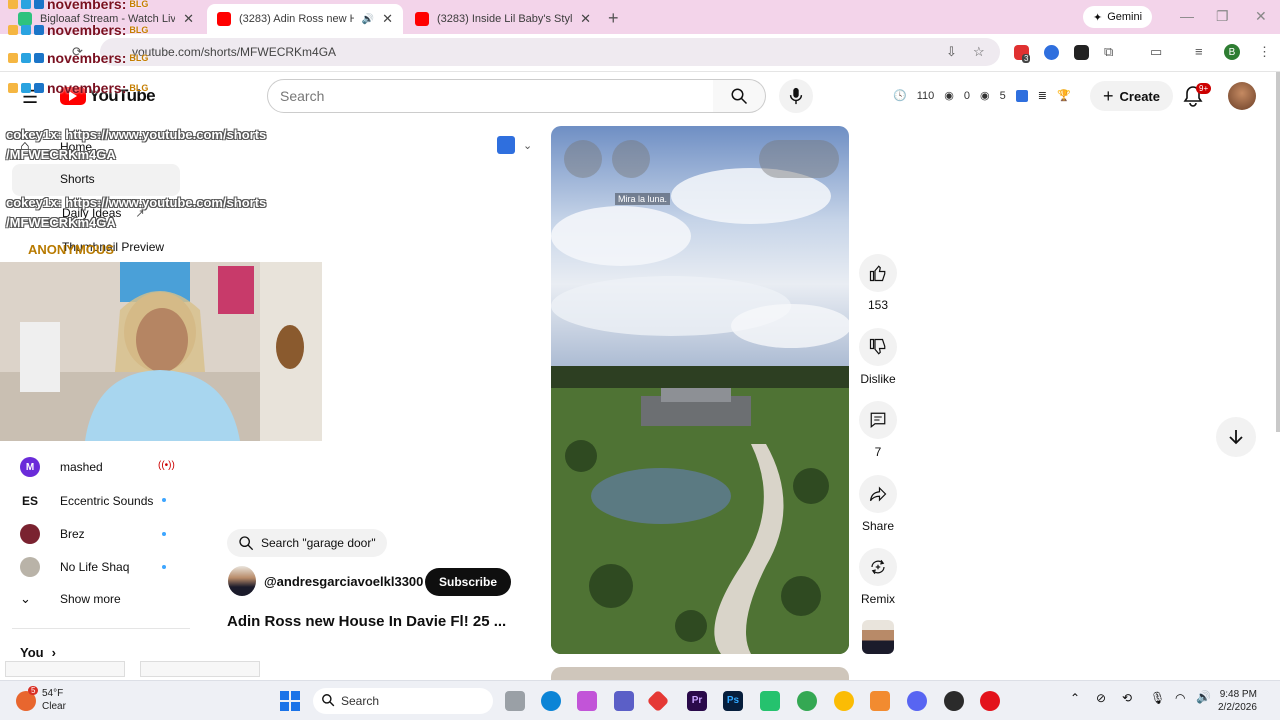 The image size is (1280, 720). I want to click on sidebar-item-shorts: Shorts, so click(57, 179).